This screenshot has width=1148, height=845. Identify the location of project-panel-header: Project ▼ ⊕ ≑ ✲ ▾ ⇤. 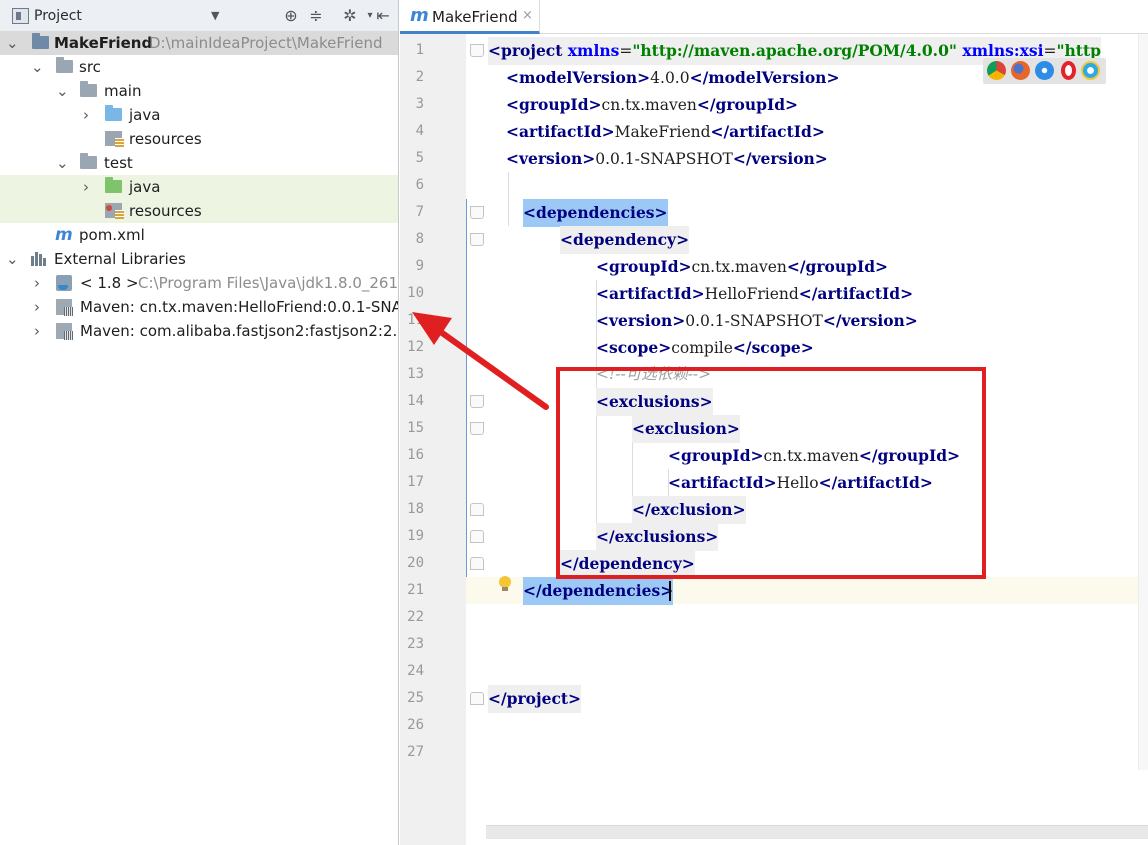
(199, 16).